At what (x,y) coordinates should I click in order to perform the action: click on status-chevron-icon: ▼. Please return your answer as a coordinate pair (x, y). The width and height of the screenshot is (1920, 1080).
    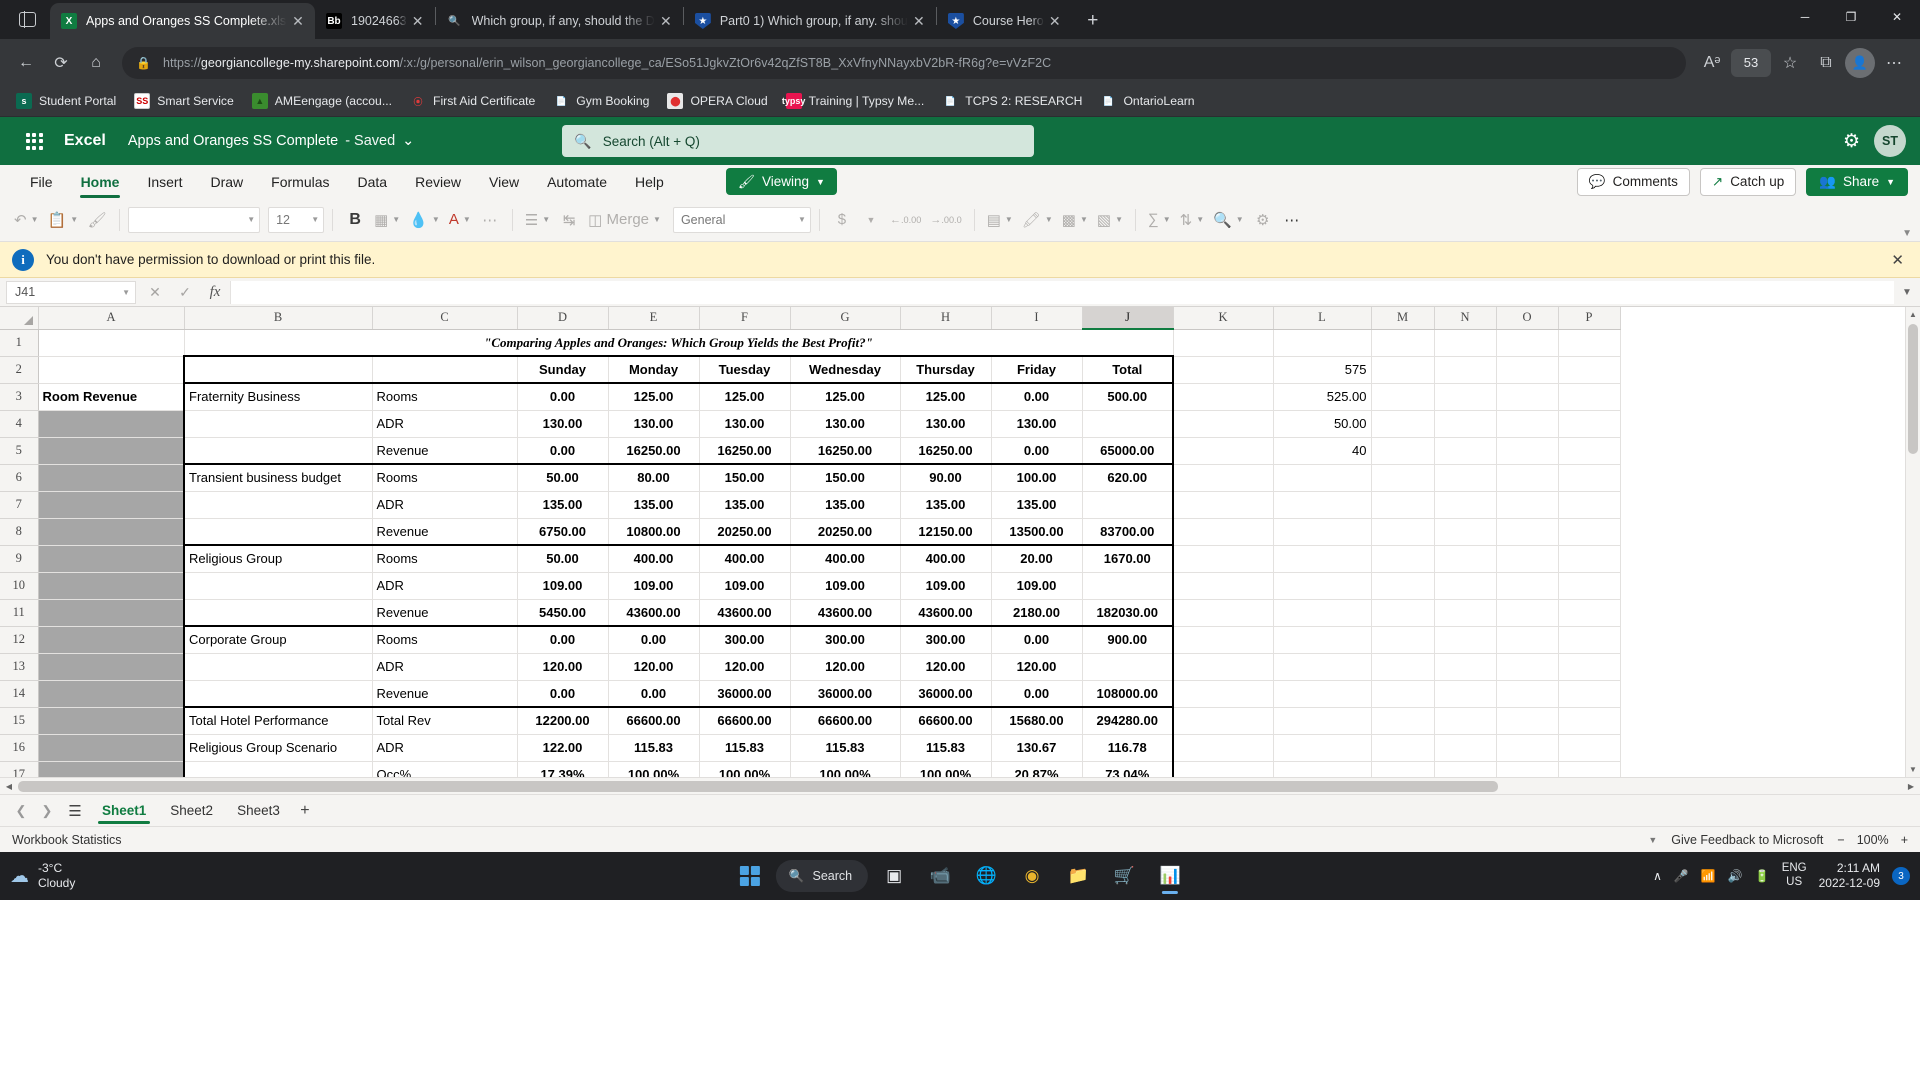
    Looking at the image, I should click on (1652, 840).